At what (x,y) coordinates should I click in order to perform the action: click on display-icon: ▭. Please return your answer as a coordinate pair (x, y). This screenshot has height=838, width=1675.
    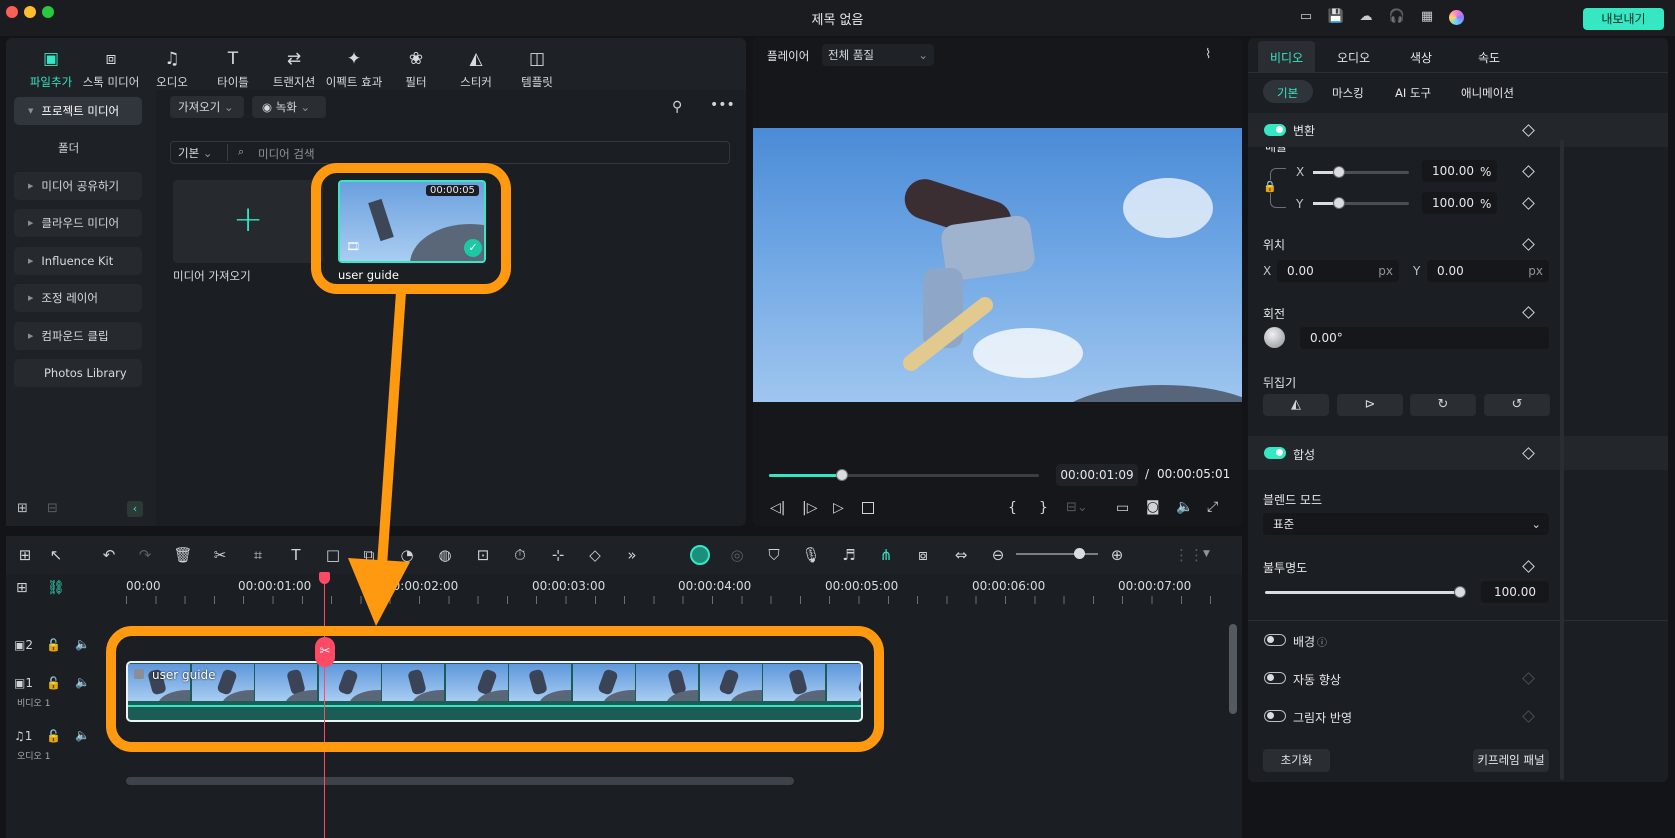
    Looking at the image, I should click on (1122, 508).